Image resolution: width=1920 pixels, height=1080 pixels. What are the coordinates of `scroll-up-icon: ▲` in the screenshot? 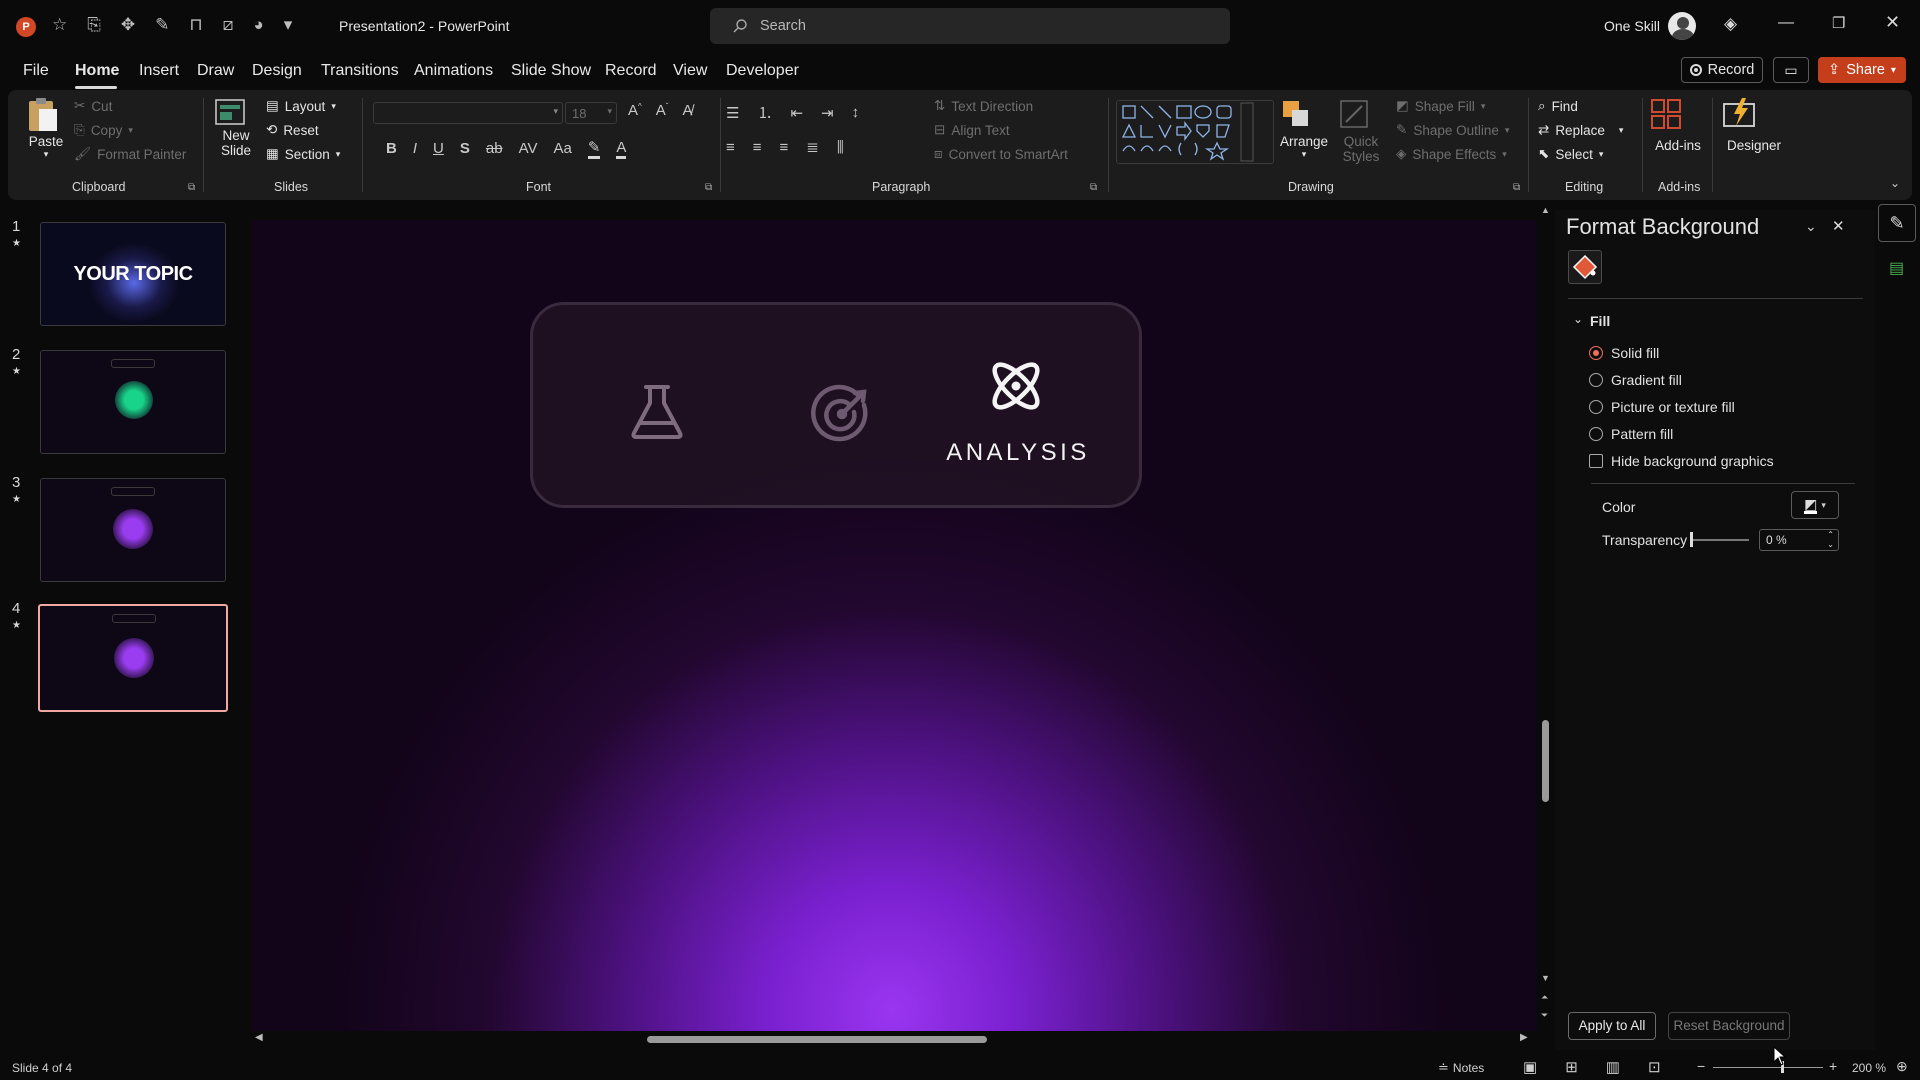 It's located at (1545, 210).